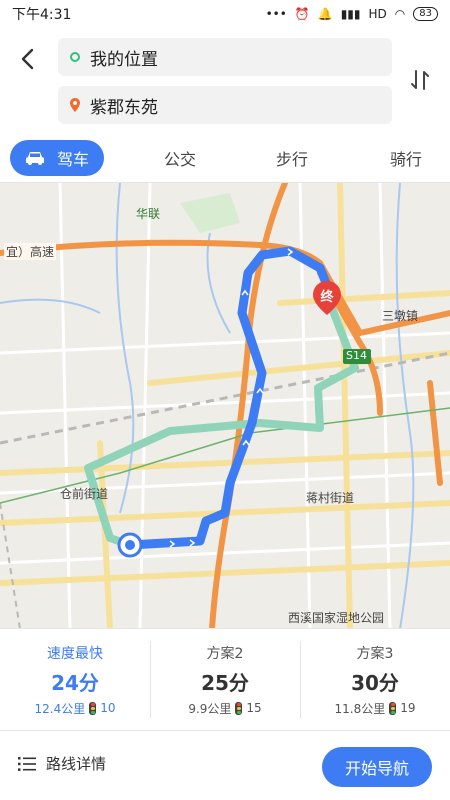  I want to click on signal-icon: ▮▮▮, so click(350, 14).